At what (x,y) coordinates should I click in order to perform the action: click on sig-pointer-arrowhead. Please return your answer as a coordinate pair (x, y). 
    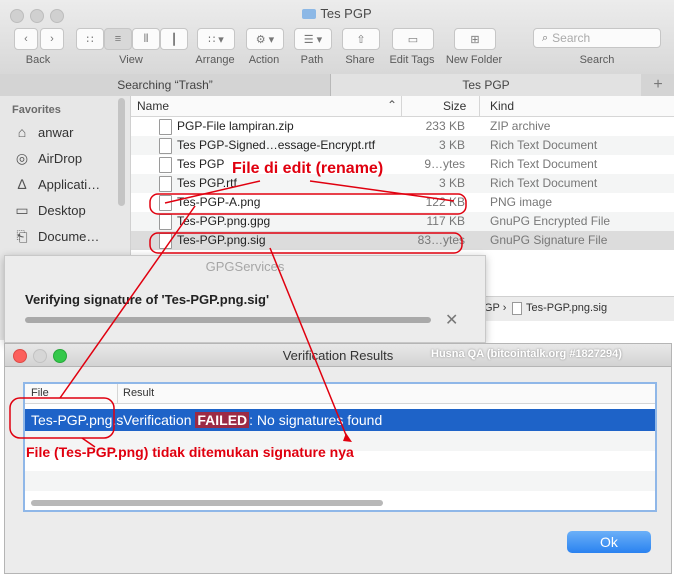
    Looking at the image, I should click on (347, 437).